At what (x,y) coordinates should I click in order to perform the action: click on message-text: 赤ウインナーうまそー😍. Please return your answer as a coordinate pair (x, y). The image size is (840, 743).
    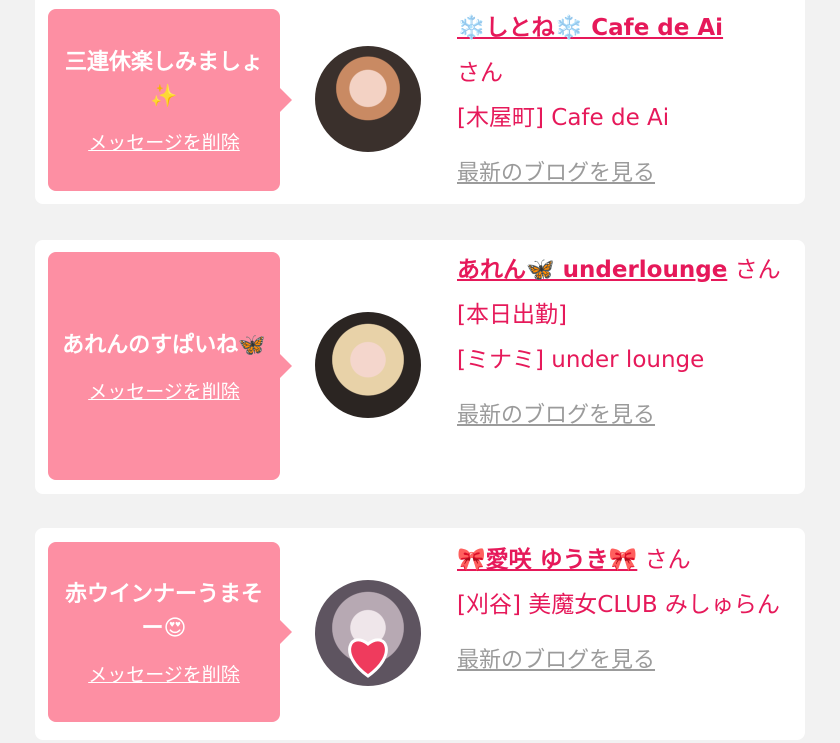
    Looking at the image, I should click on (163, 611).